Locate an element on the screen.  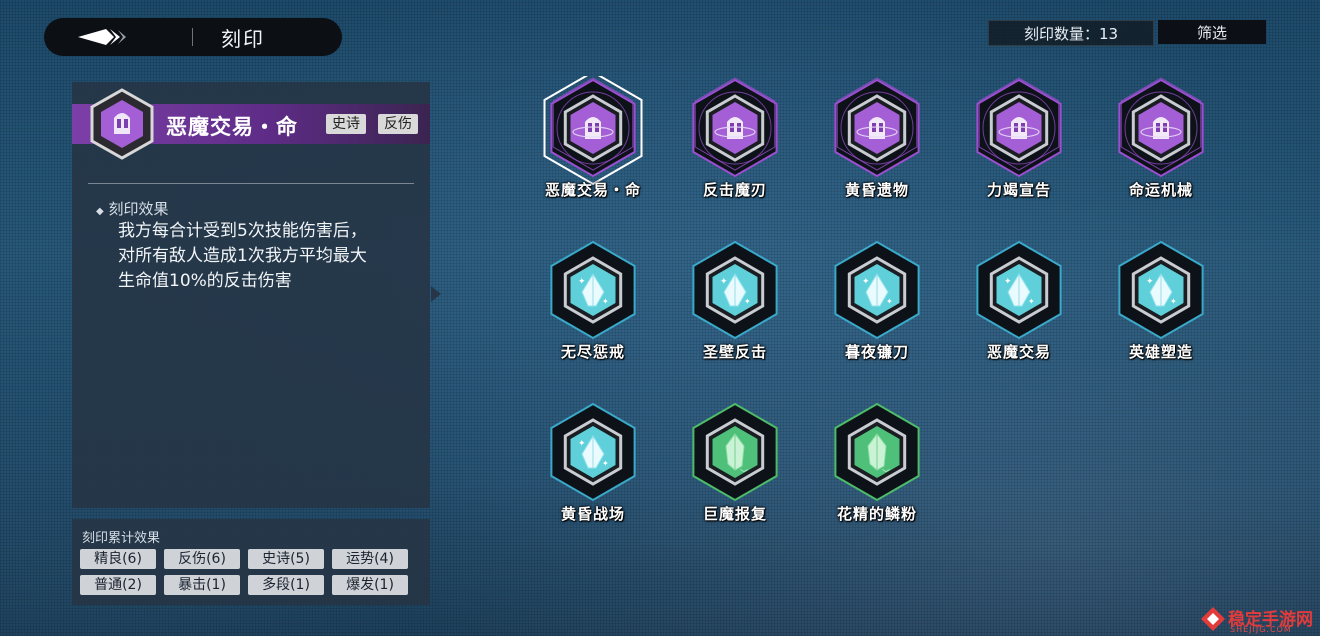
inscription-name: 花精的鳞粉 is located at coordinates (876, 514).